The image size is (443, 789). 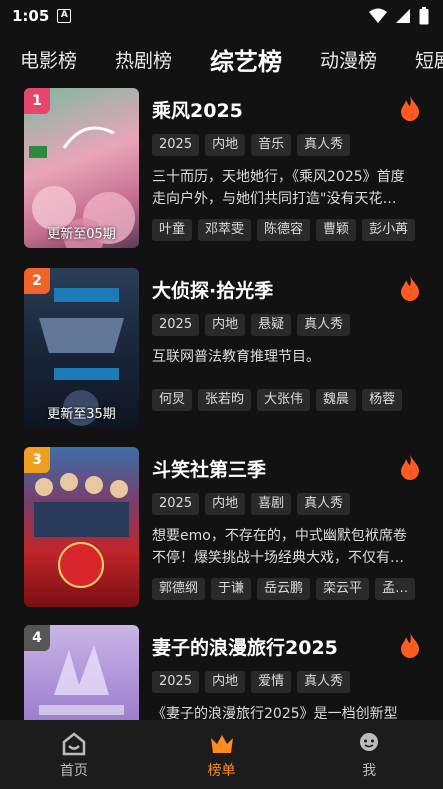 I want to click on update-label: 更新至05期, so click(x=81, y=234).